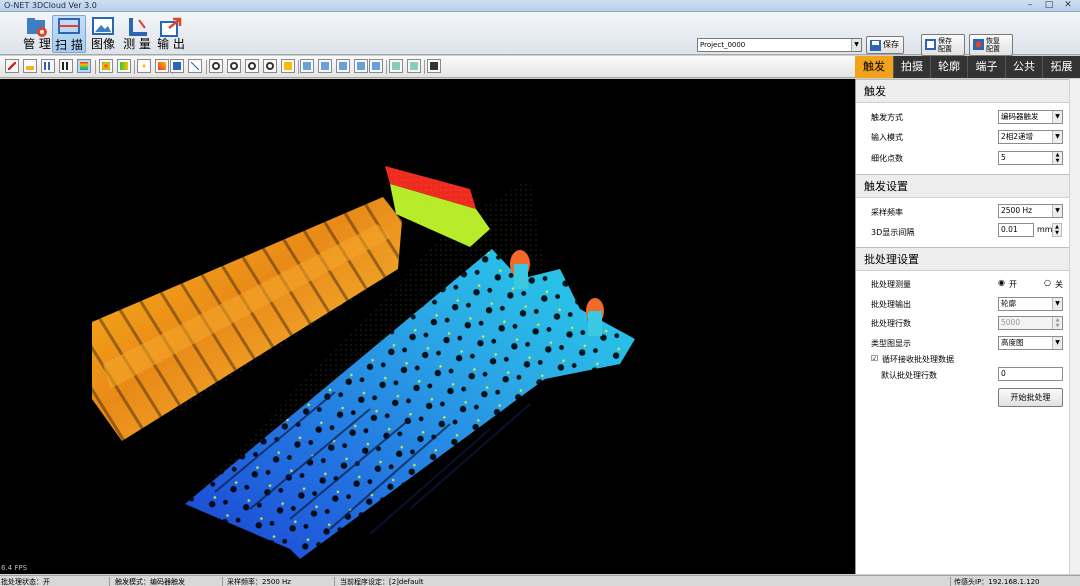 The width and height of the screenshot is (1080, 586). Describe the element at coordinates (414, 66) in the screenshot. I see `export-image-icon` at that location.